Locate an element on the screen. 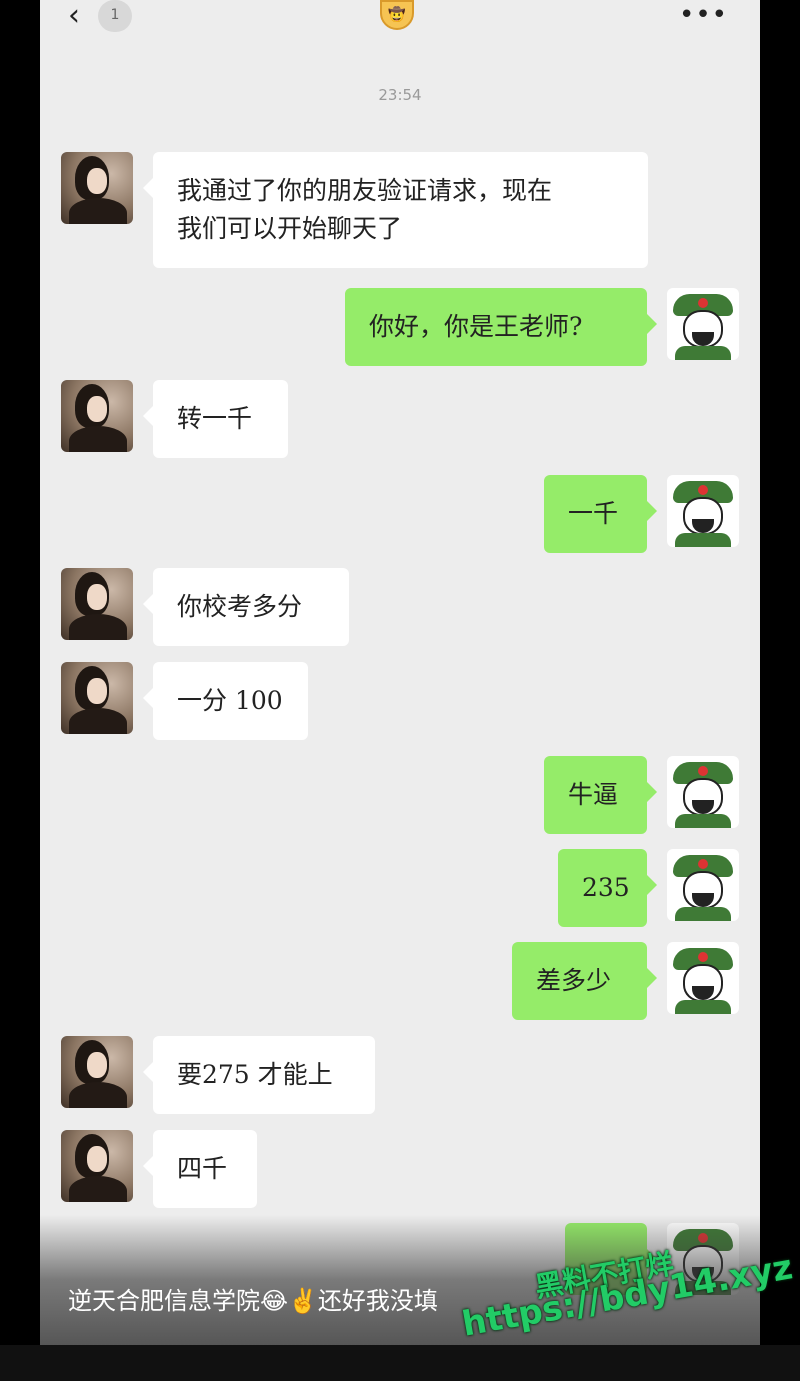 This screenshot has width=800, height=1381. sent-message-bubble: 牛逼 is located at coordinates (600, 795).